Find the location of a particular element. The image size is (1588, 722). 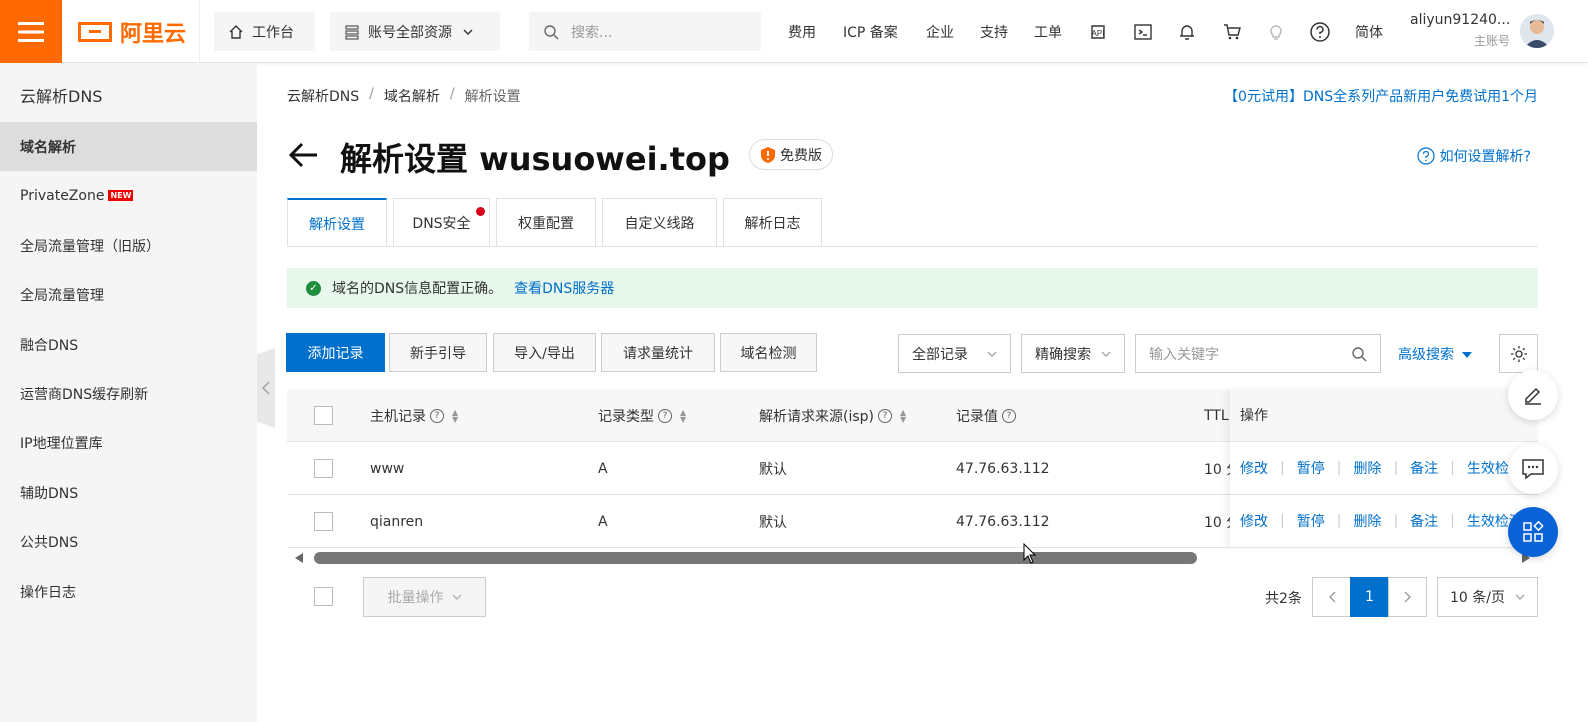

sidebar-item-gtm-legacy: 全局流量管理（旧版） is located at coordinates (128, 245).